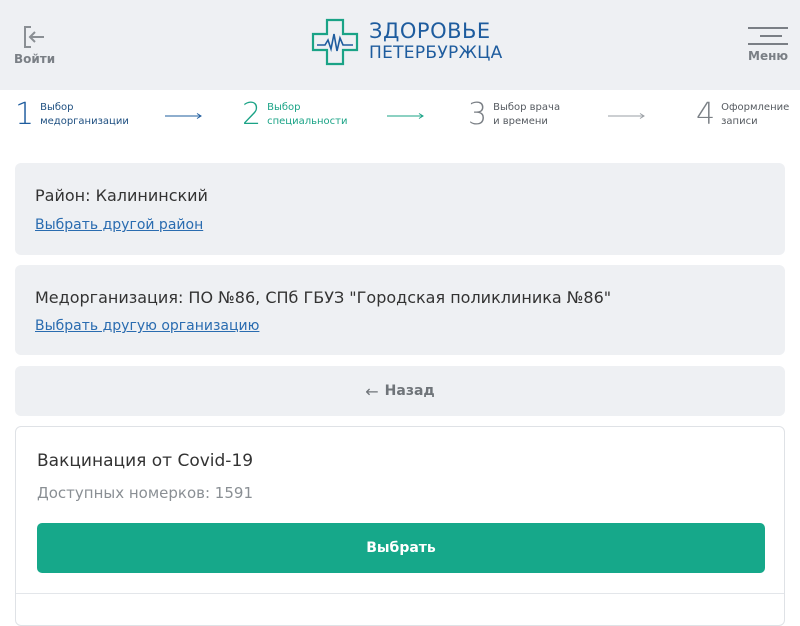  What do you see at coordinates (768, 56) in the screenshot?
I see `menu-label: Меню` at bounding box center [768, 56].